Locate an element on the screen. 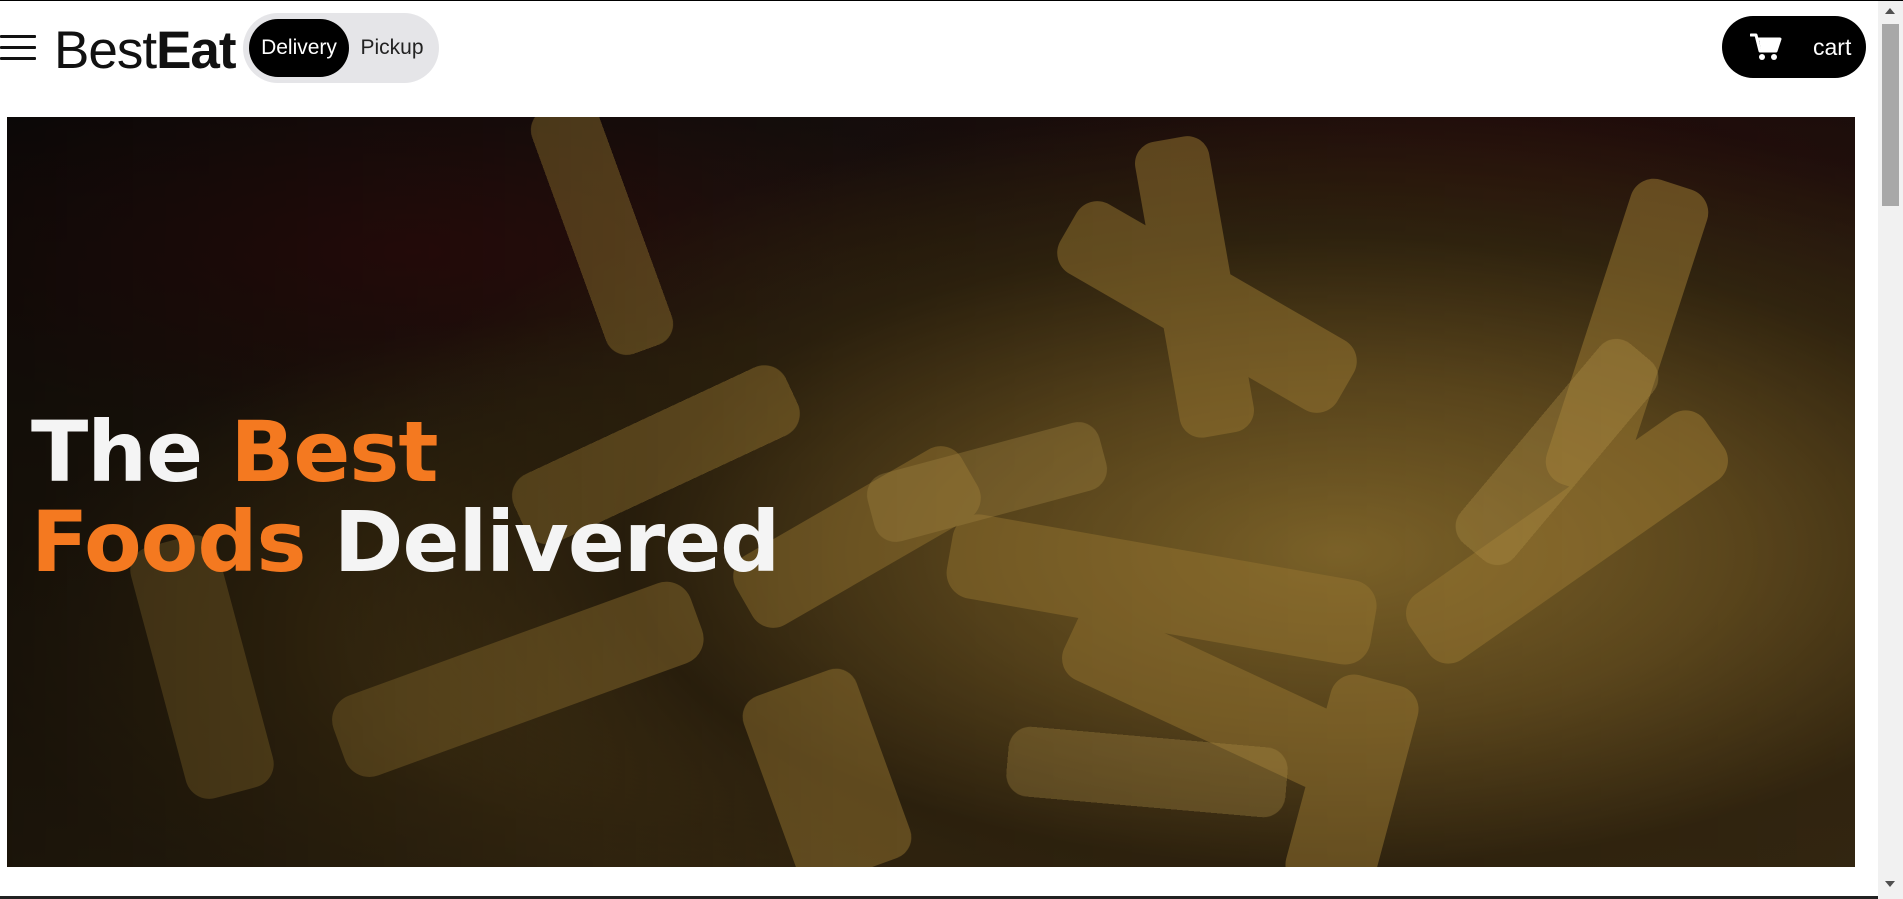  brand-logo: BestEat is located at coordinates (145, 51).